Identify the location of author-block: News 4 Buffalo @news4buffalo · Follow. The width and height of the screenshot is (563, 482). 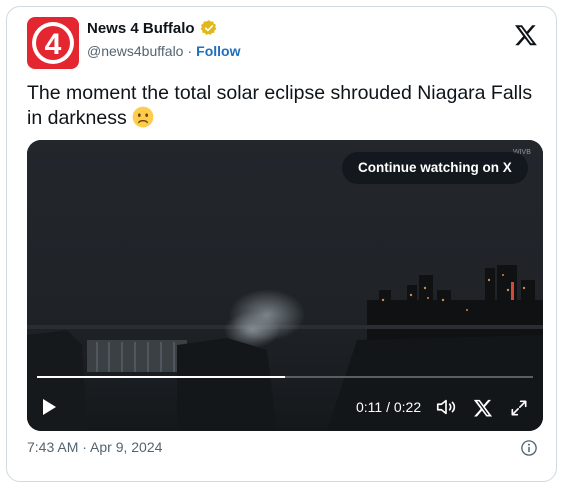
(163, 39).